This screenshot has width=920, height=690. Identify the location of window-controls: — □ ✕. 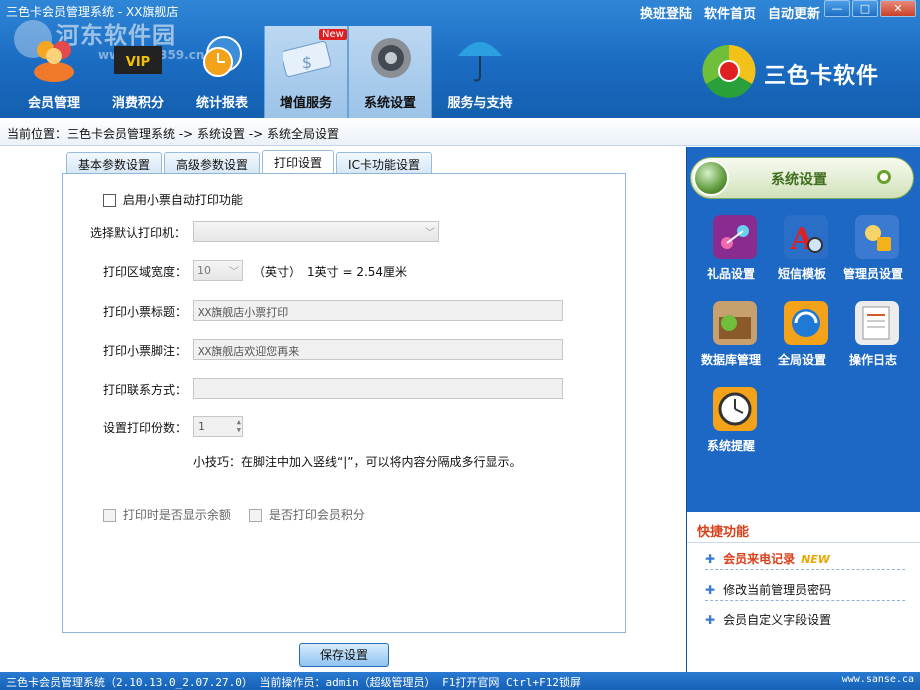
(870, 8).